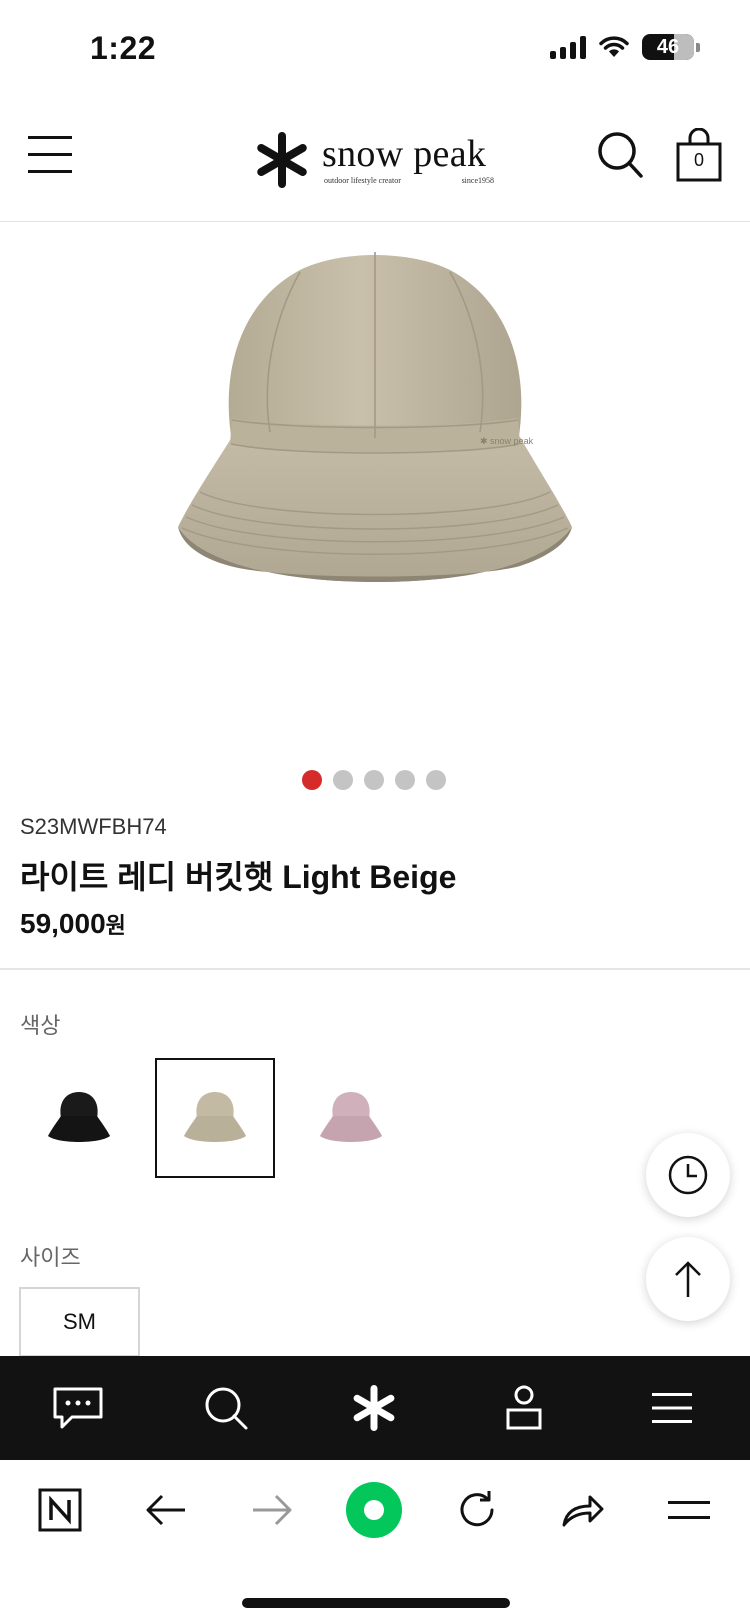 The height and width of the screenshot is (1623, 750). I want to click on svg-text: ✱ snow peak, so click(507, 441).